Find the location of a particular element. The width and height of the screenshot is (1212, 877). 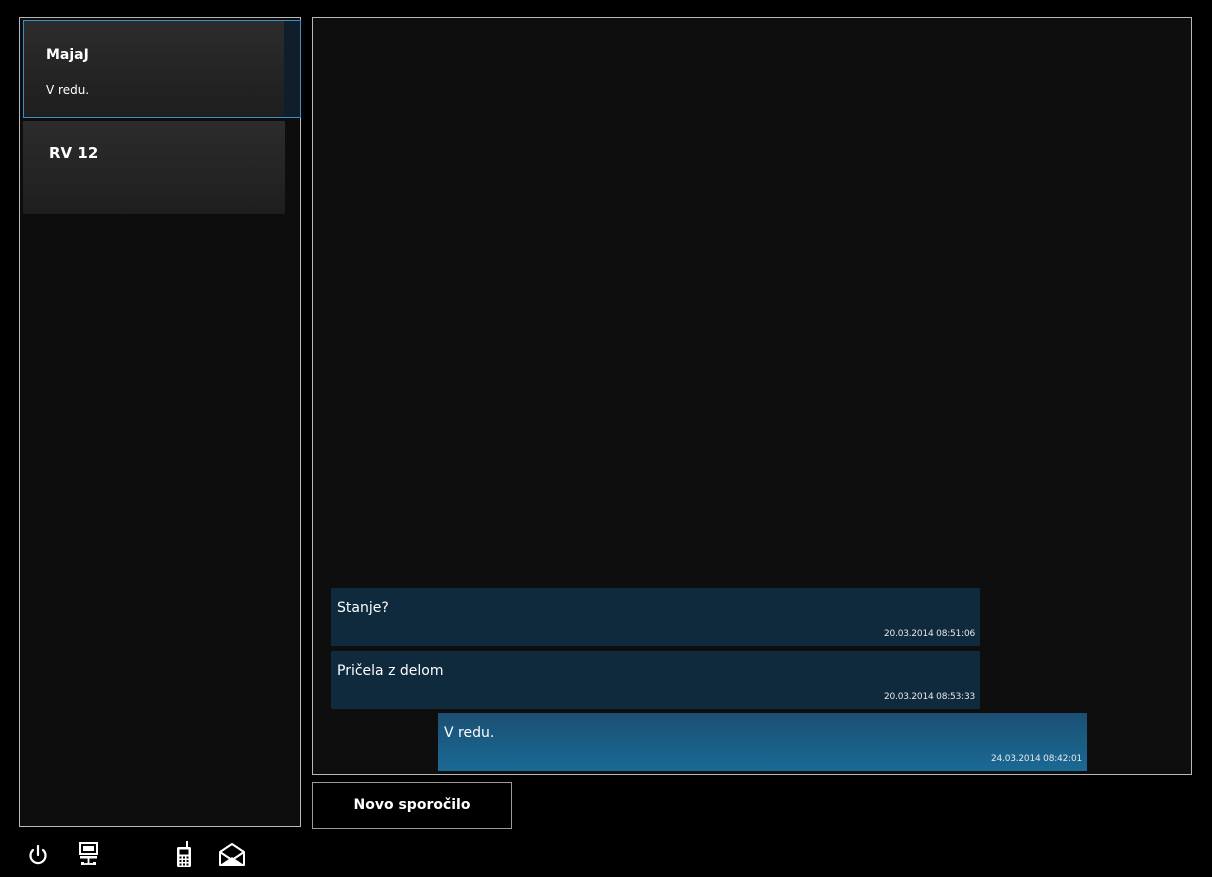

power-icon is located at coordinates (38, 854).